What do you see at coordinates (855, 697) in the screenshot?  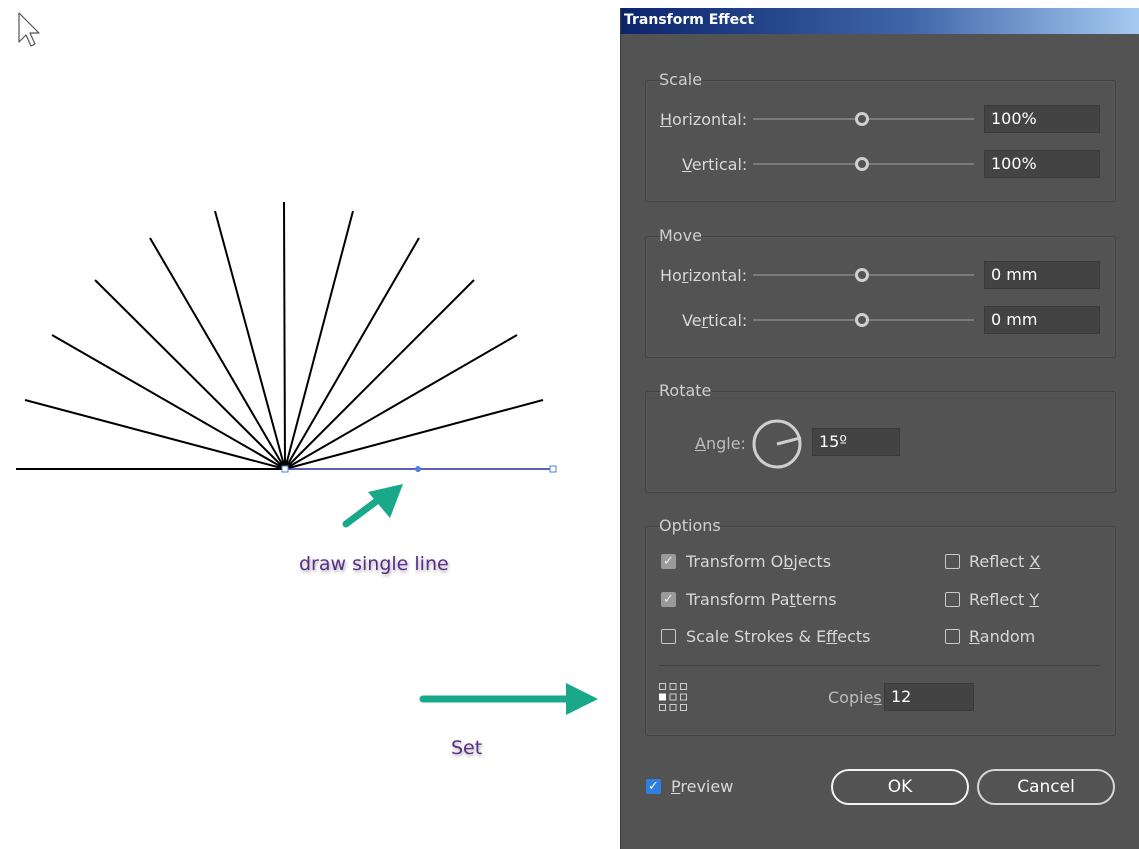 I see `copies-label: Copies` at bounding box center [855, 697].